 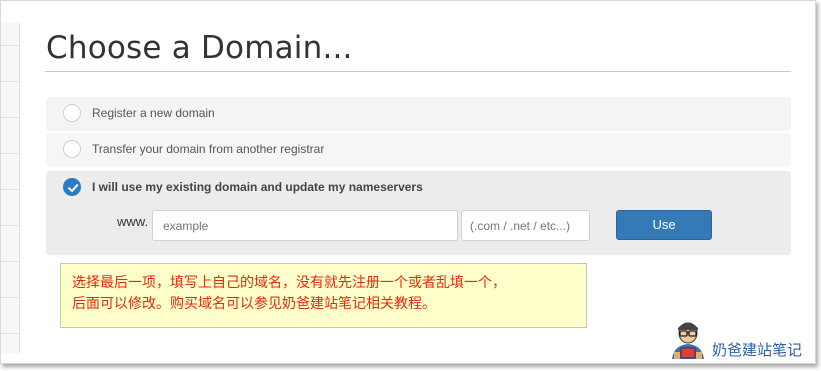 What do you see at coordinates (418, 71) in the screenshot?
I see `title-divider` at bounding box center [418, 71].